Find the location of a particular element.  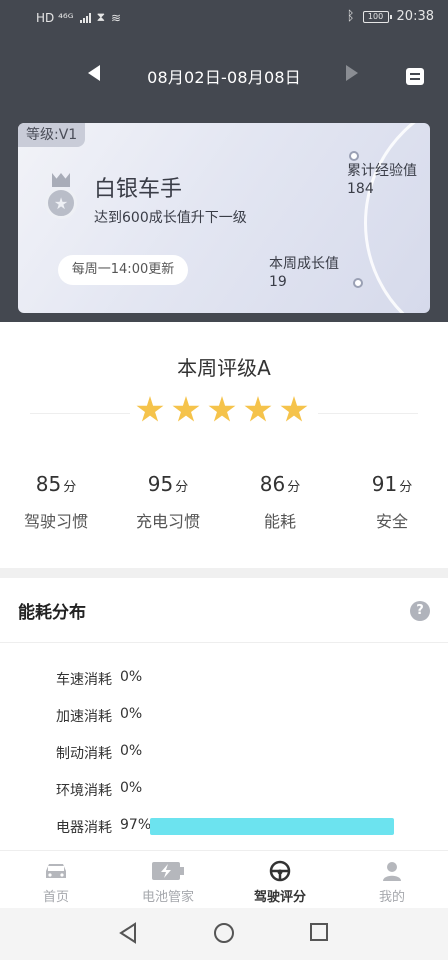

steering-wheel-icon is located at coordinates (280, 871).